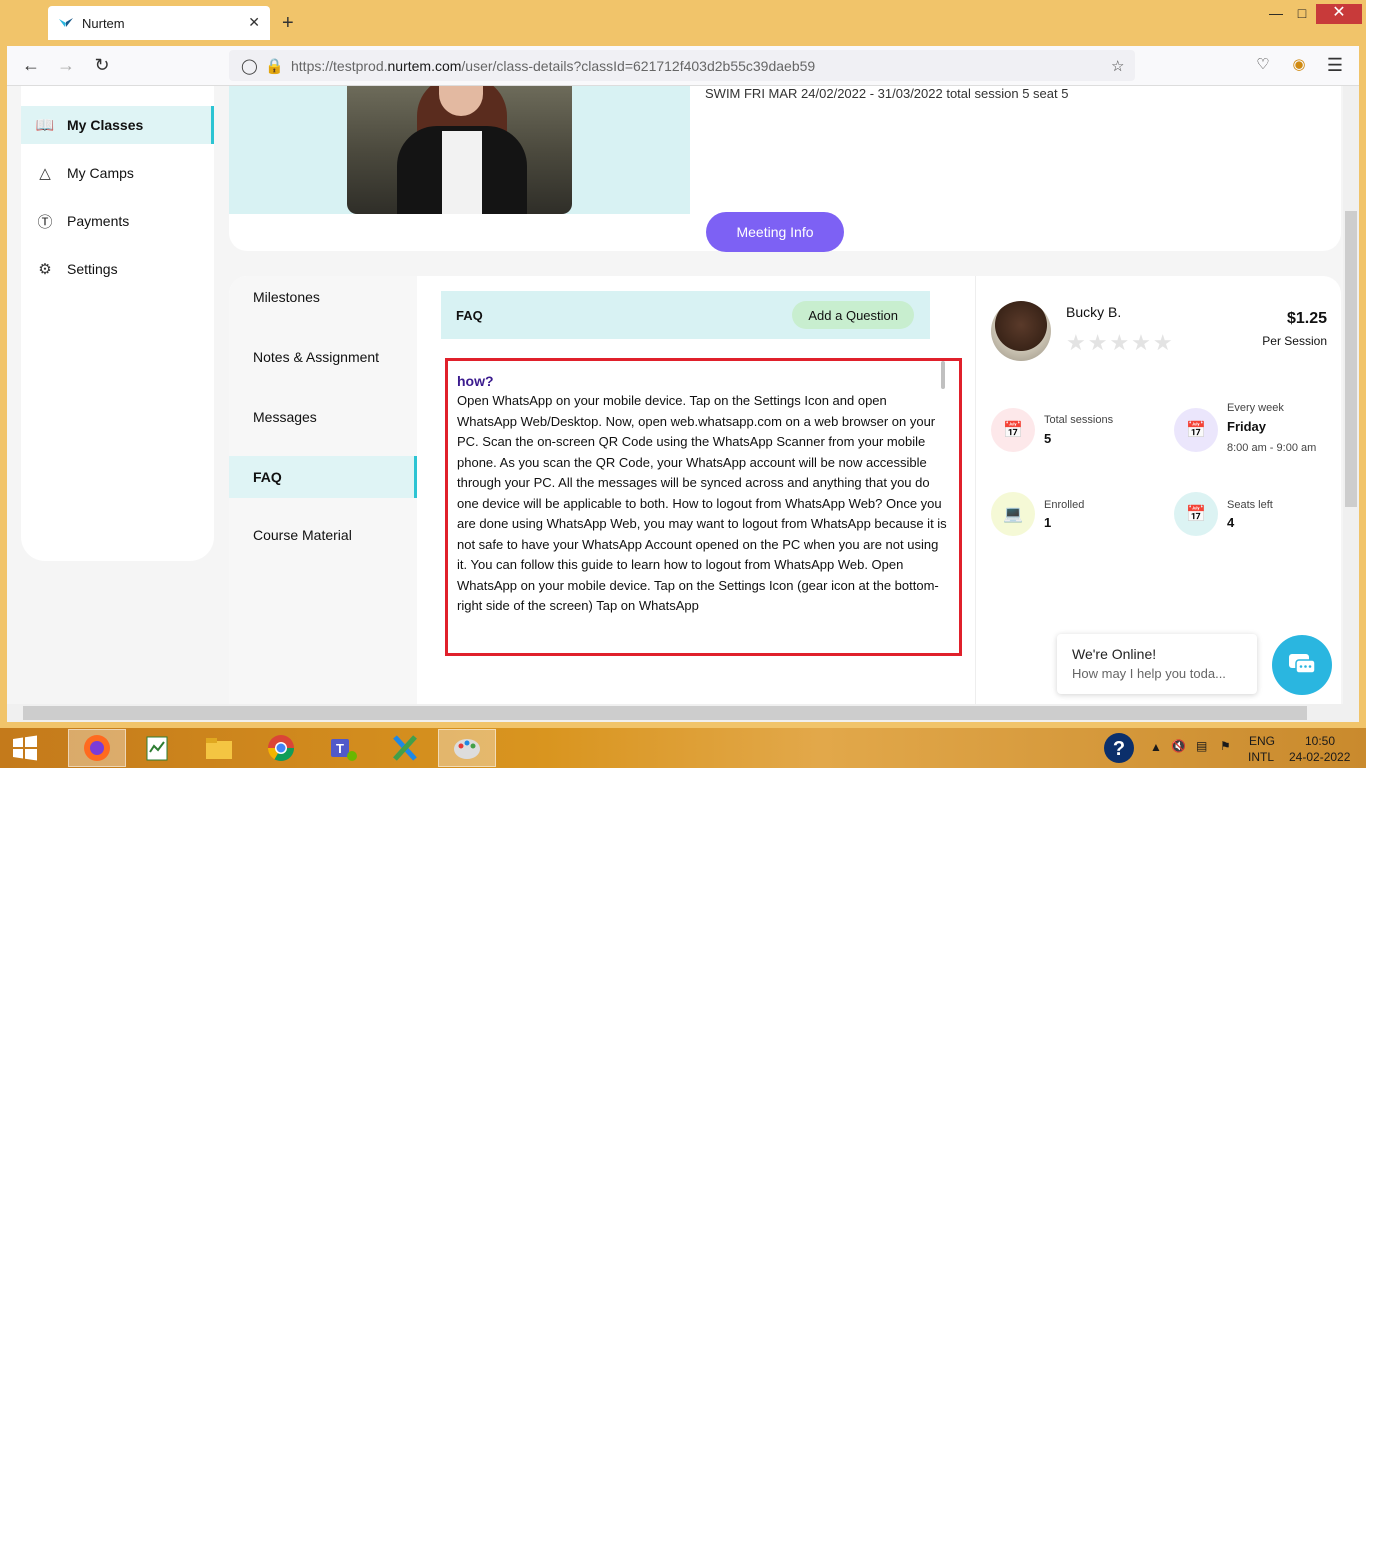 The width and height of the screenshot is (1376, 1568). I want to click on window-close-icon: ✕, so click(1339, 14).